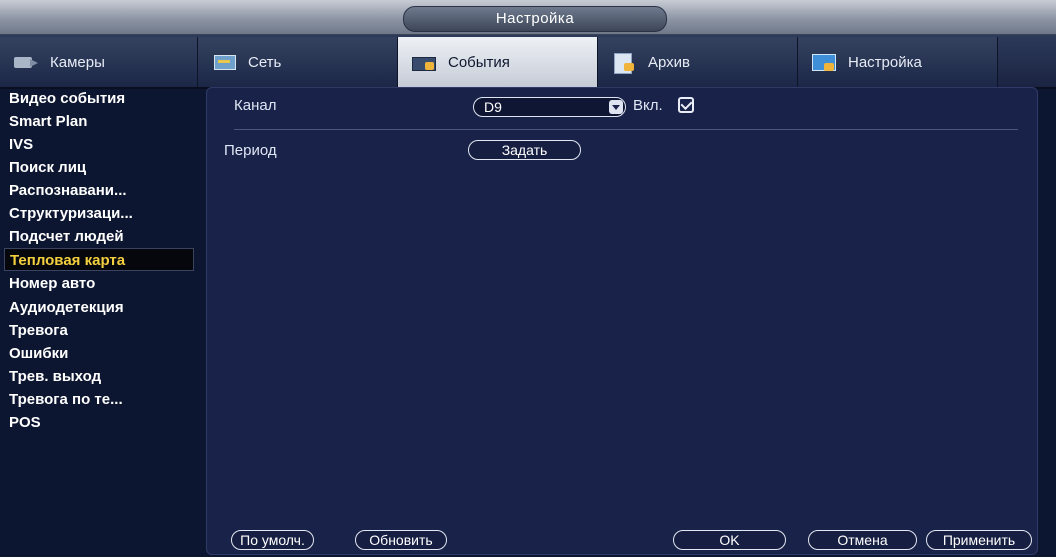 The width and height of the screenshot is (1056, 557). Describe the element at coordinates (255, 105) in the screenshot. I see `channel-label: Канал` at that location.